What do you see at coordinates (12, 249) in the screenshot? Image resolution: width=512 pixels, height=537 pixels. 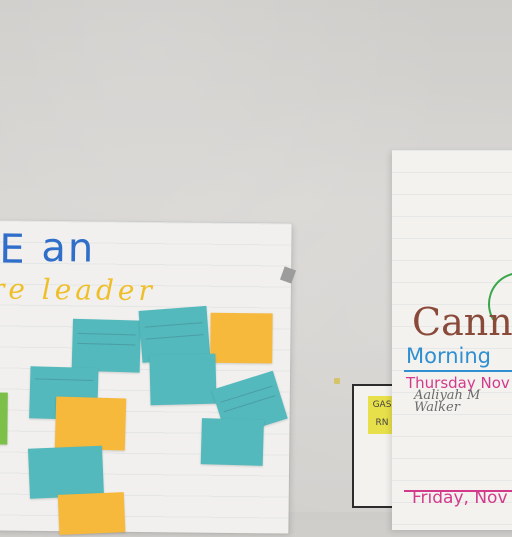 I see `chart-title-letter: E` at bounding box center [12, 249].